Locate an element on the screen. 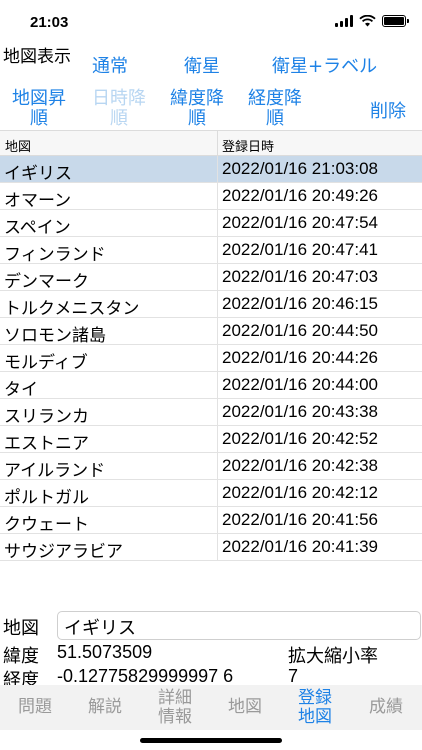 The image size is (422, 750). table-row: モルディブ 2022/01/16 20:44:26 is located at coordinates (211, 359).